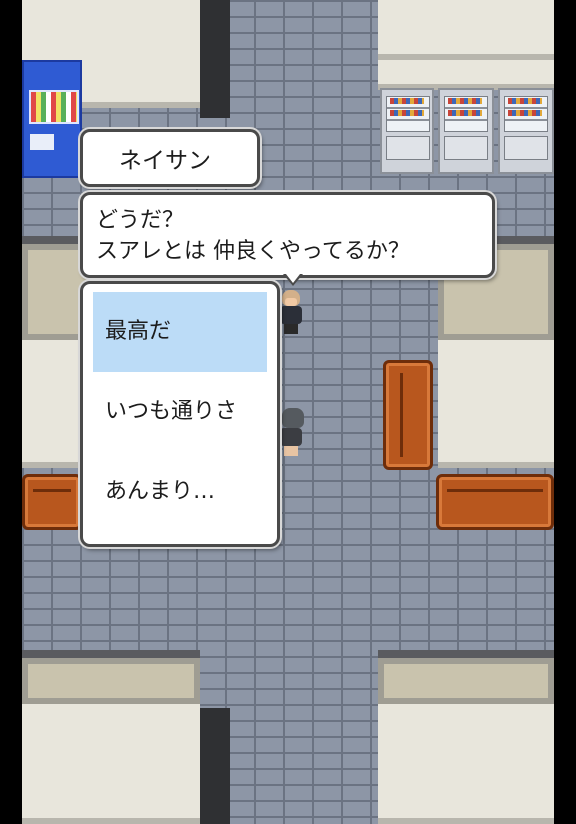 The image size is (576, 824). Describe the element at coordinates (54, 107) in the screenshot. I see `vending-display` at that location.